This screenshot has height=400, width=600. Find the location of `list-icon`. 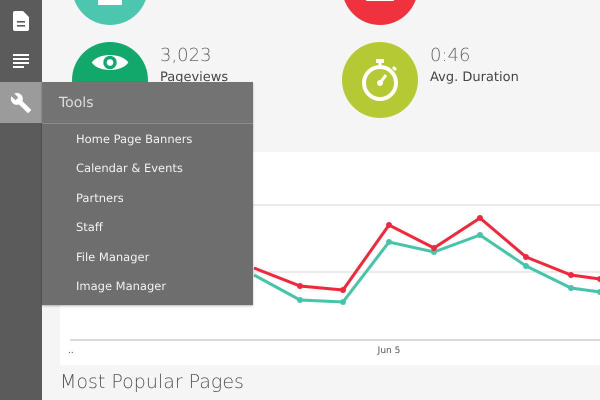

list-icon is located at coordinates (21, 61).